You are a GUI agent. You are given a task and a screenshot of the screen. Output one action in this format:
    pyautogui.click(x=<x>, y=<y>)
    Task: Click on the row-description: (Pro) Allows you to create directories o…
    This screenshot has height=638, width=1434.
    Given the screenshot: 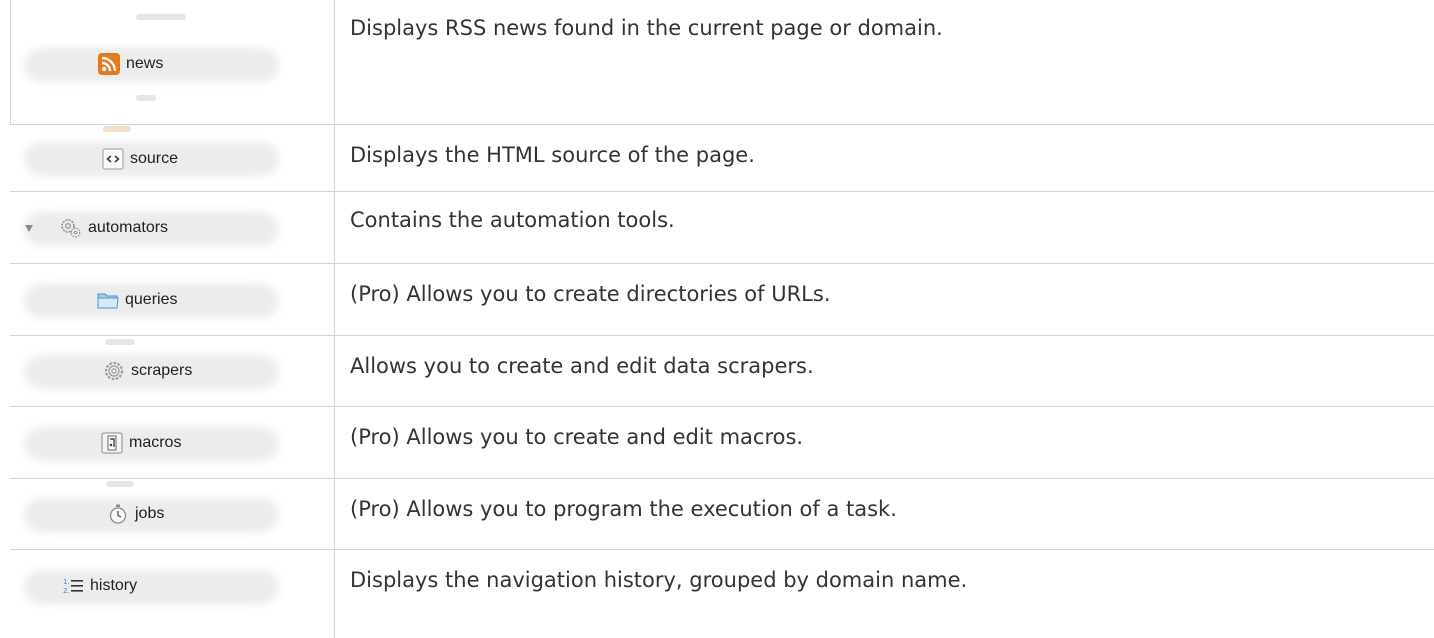 What is the action you would take?
    pyautogui.click(x=590, y=294)
    